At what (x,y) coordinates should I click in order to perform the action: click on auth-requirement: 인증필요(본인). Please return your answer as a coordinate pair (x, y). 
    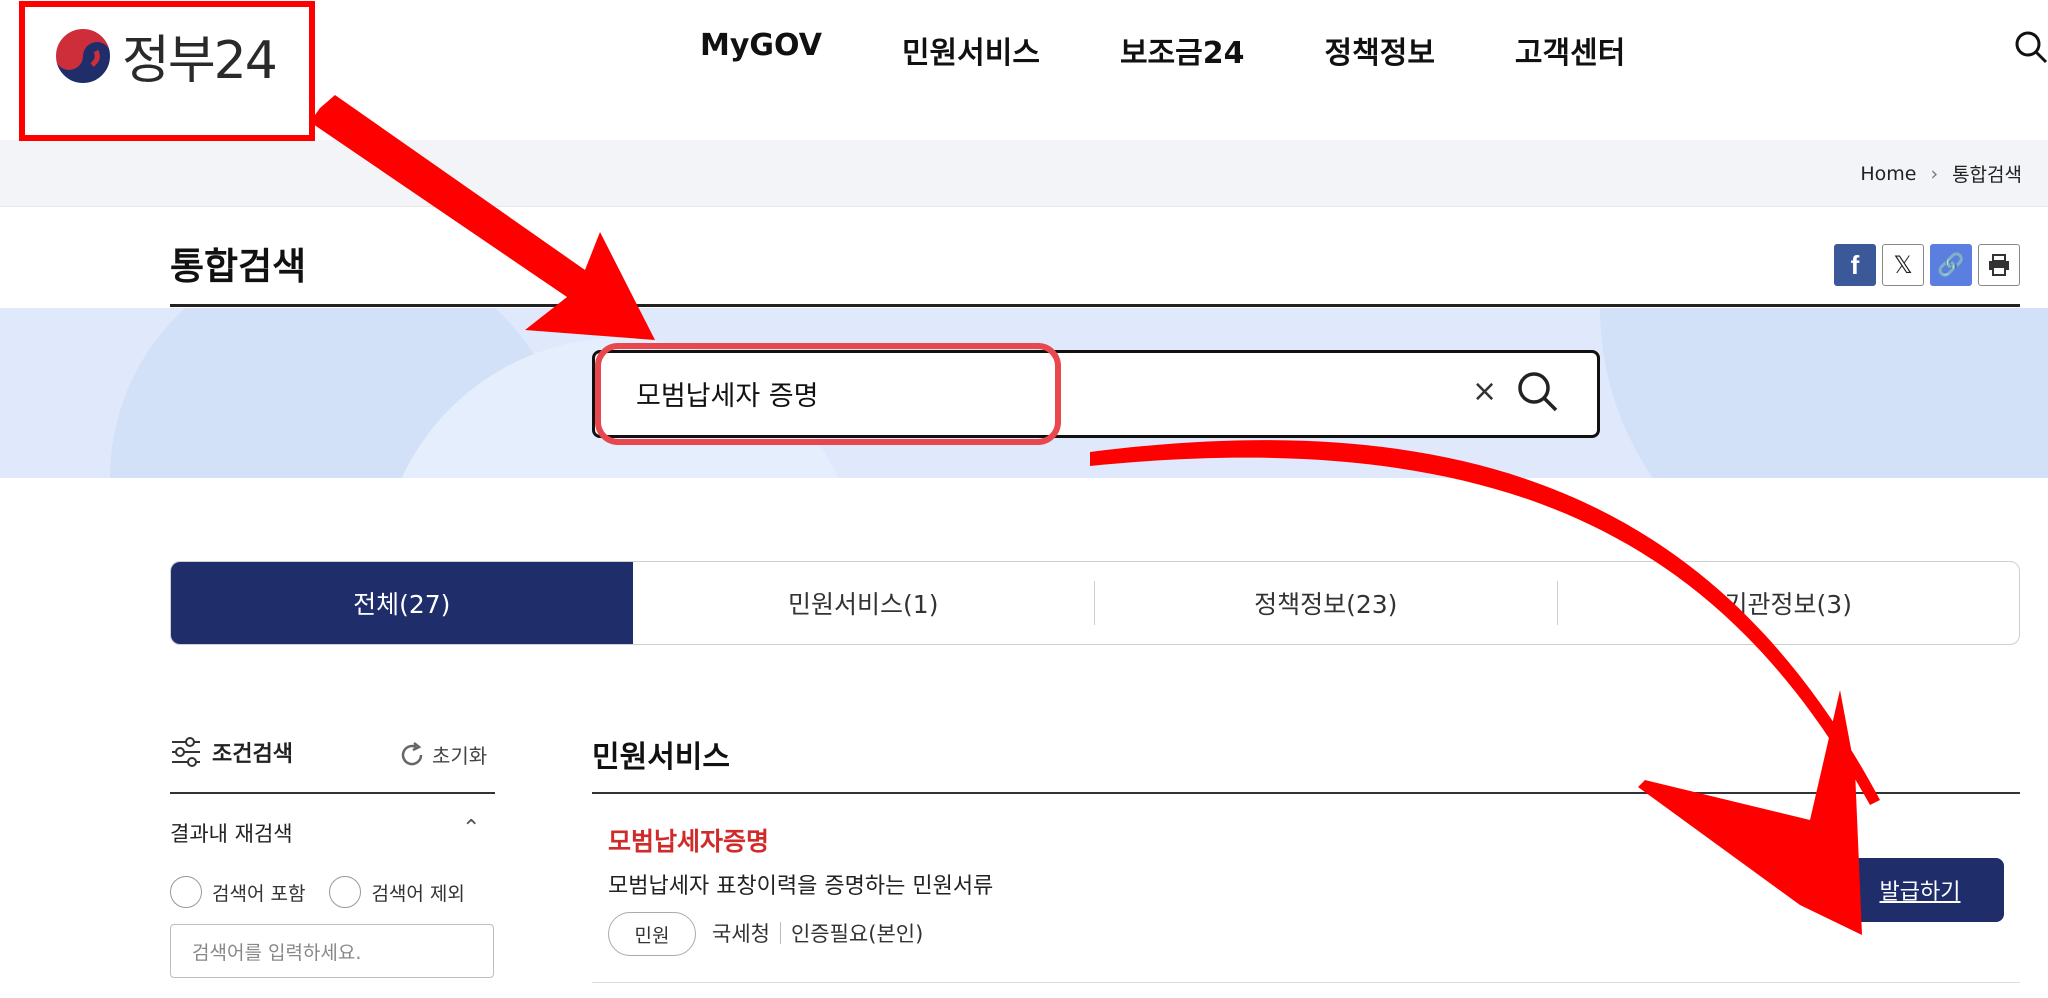
    Looking at the image, I should click on (857, 934).